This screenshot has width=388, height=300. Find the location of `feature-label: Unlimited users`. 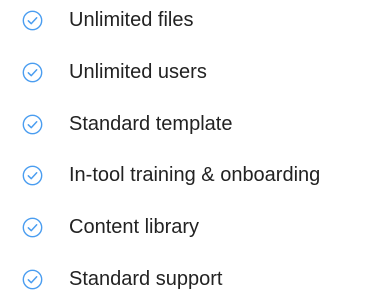

feature-label: Unlimited users is located at coordinates (138, 72).